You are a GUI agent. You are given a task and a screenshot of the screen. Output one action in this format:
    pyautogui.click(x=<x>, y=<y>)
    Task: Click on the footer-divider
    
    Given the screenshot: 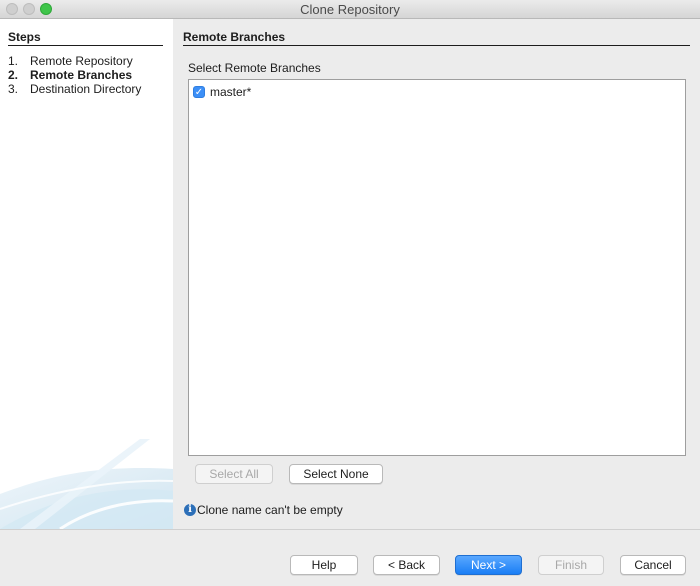 What is the action you would take?
    pyautogui.click(x=350, y=529)
    